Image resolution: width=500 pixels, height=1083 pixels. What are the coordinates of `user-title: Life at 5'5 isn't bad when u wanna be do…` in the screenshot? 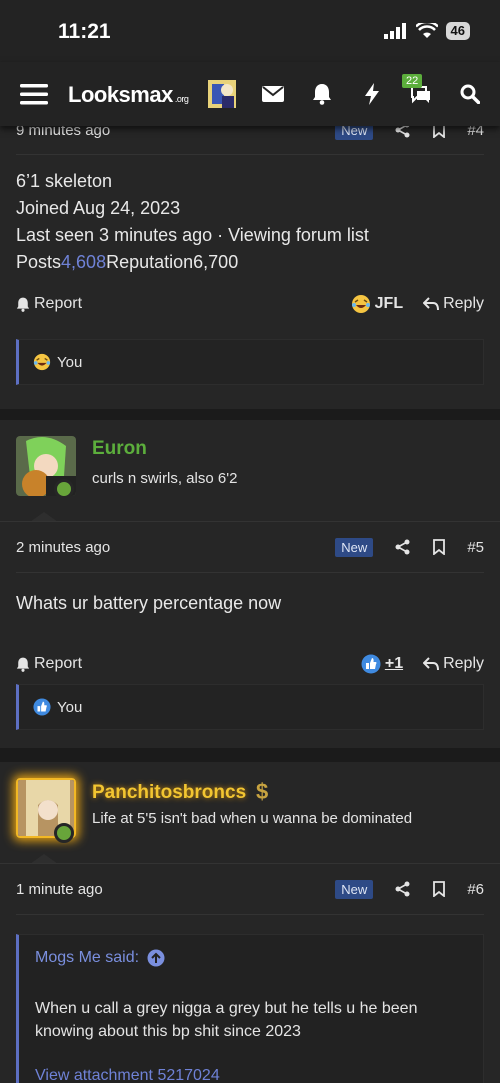 It's located at (252, 818).